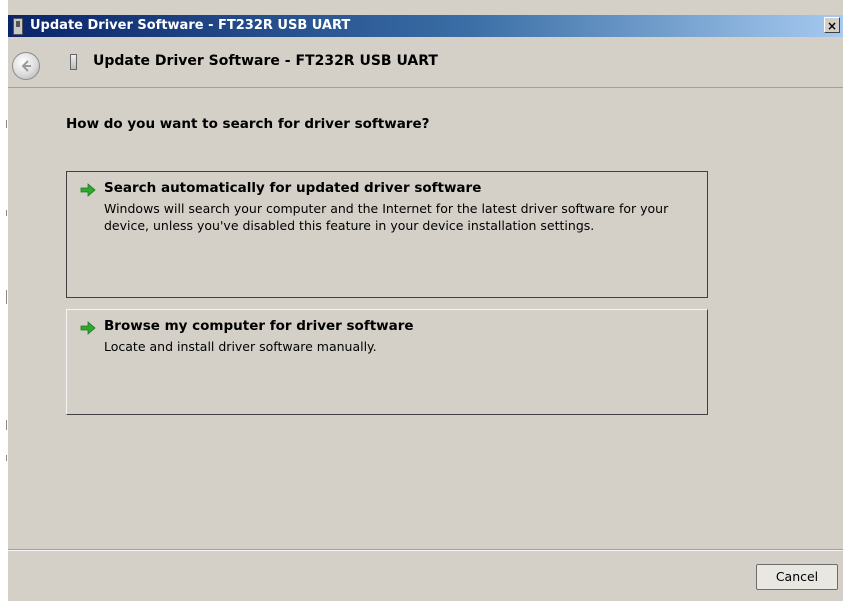  Describe the element at coordinates (832, 25) in the screenshot. I see `close-button: ×` at that location.